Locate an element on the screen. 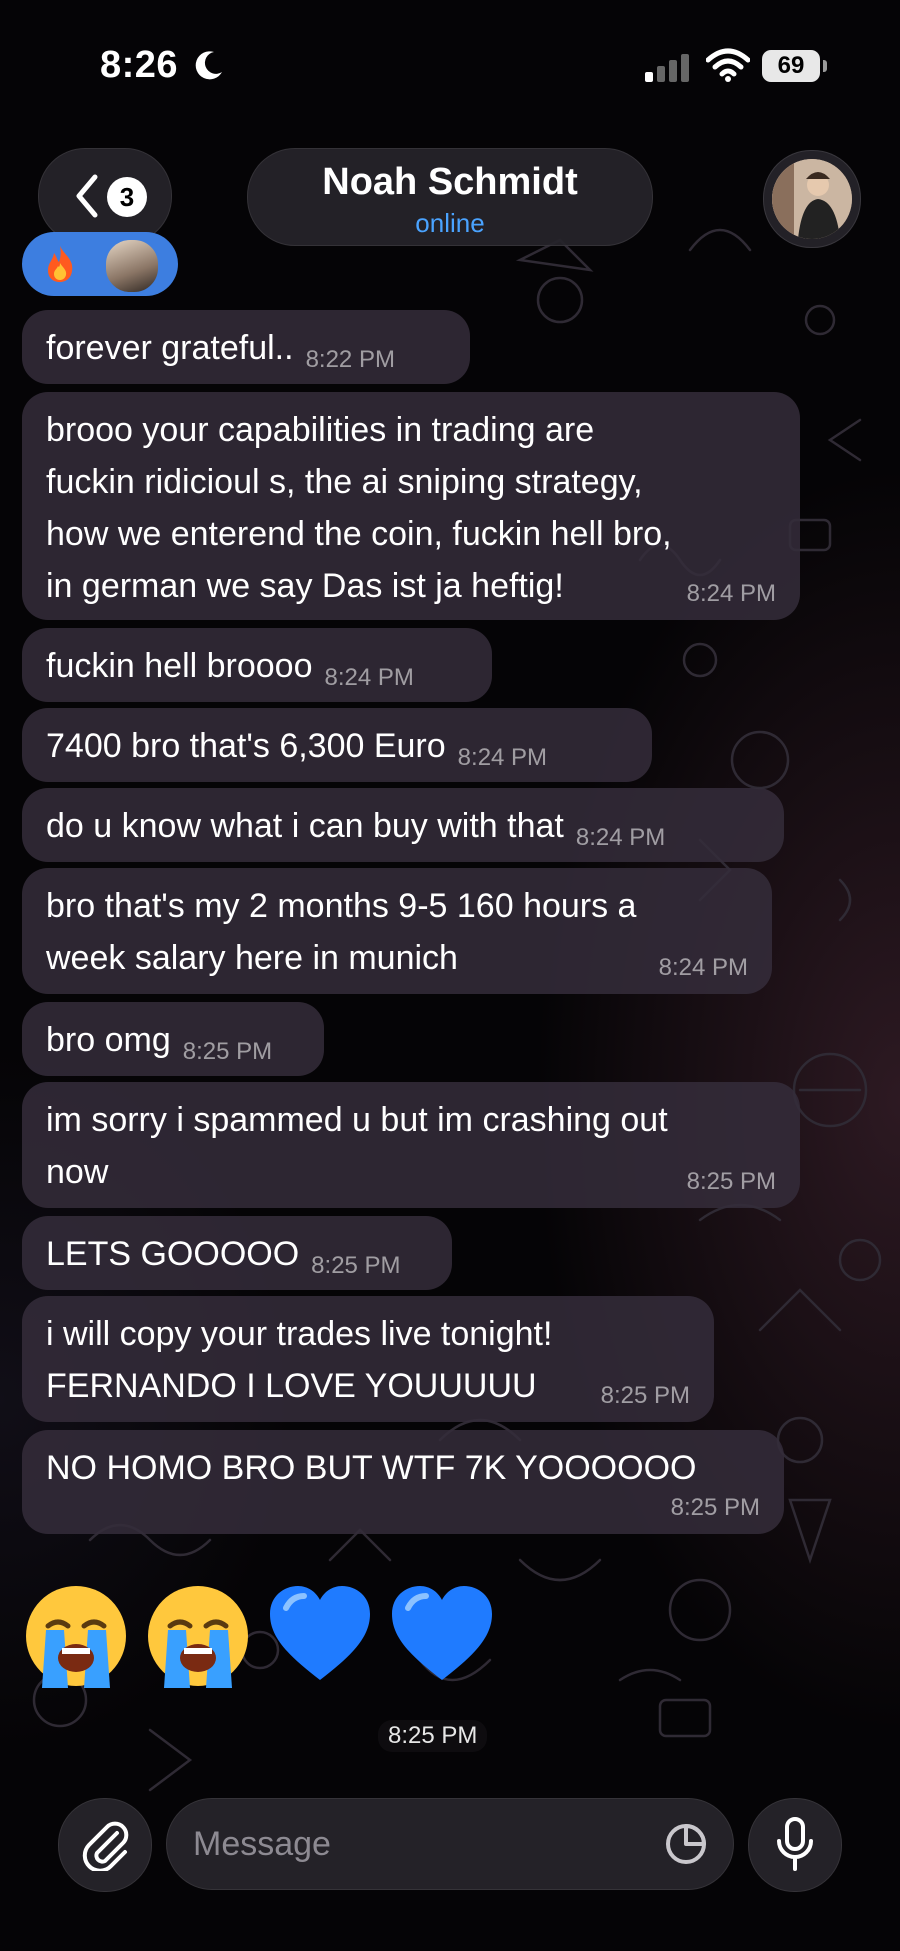 The image size is (900, 1951). paperclip-icon is located at coordinates (105, 1846).